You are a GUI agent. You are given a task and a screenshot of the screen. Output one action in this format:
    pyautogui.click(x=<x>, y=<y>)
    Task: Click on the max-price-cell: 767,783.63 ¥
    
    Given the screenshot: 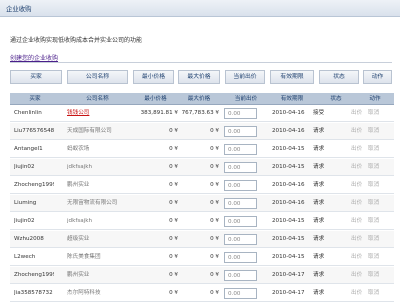 What is the action you would take?
    pyautogui.click(x=200, y=113)
    